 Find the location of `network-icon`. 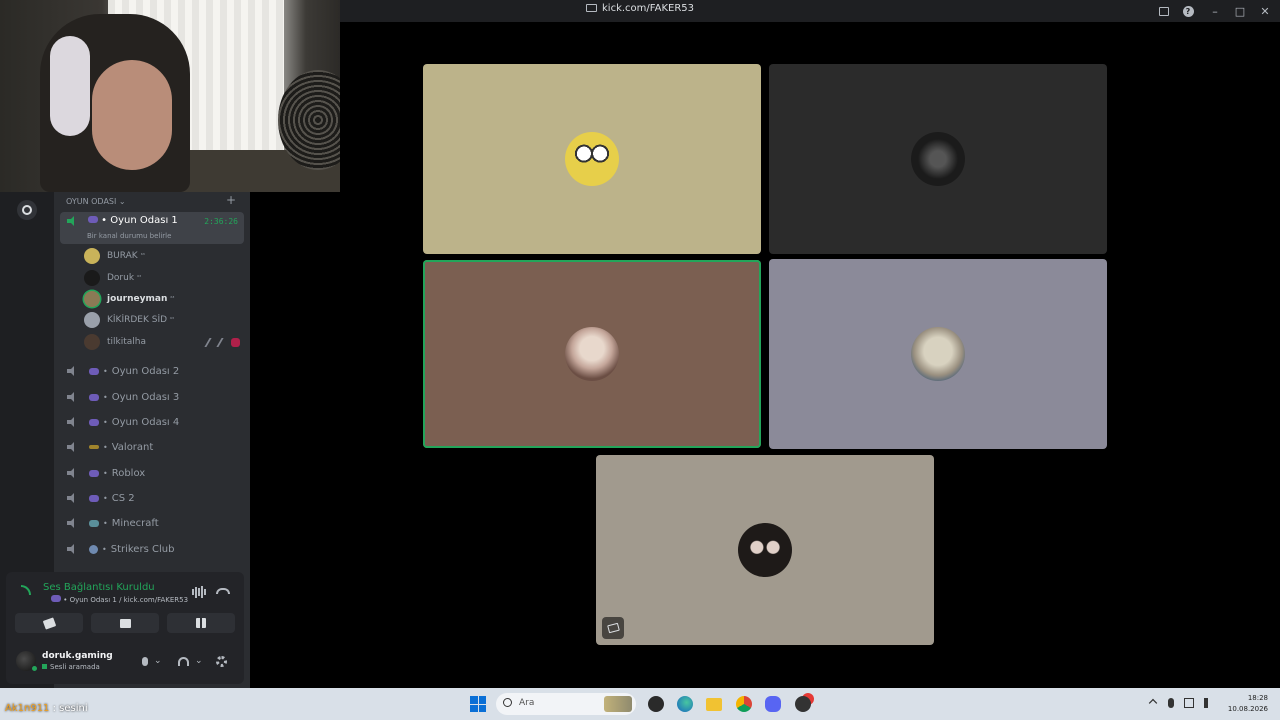

network-icon is located at coordinates (1189, 703).